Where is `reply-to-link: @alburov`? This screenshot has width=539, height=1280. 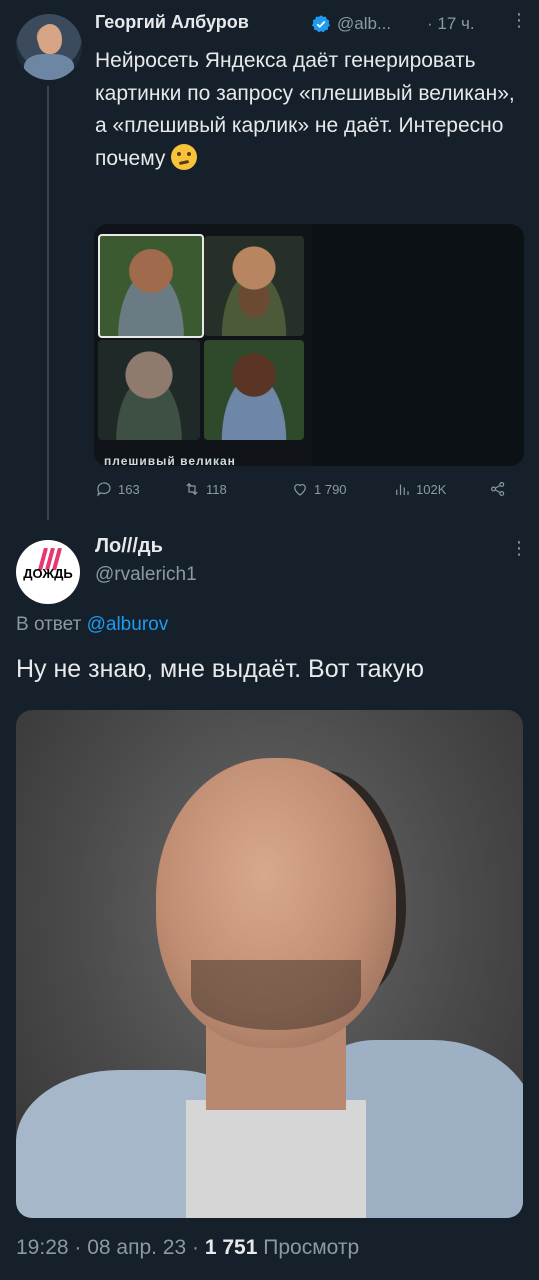 reply-to-link: @alburov is located at coordinates (128, 624).